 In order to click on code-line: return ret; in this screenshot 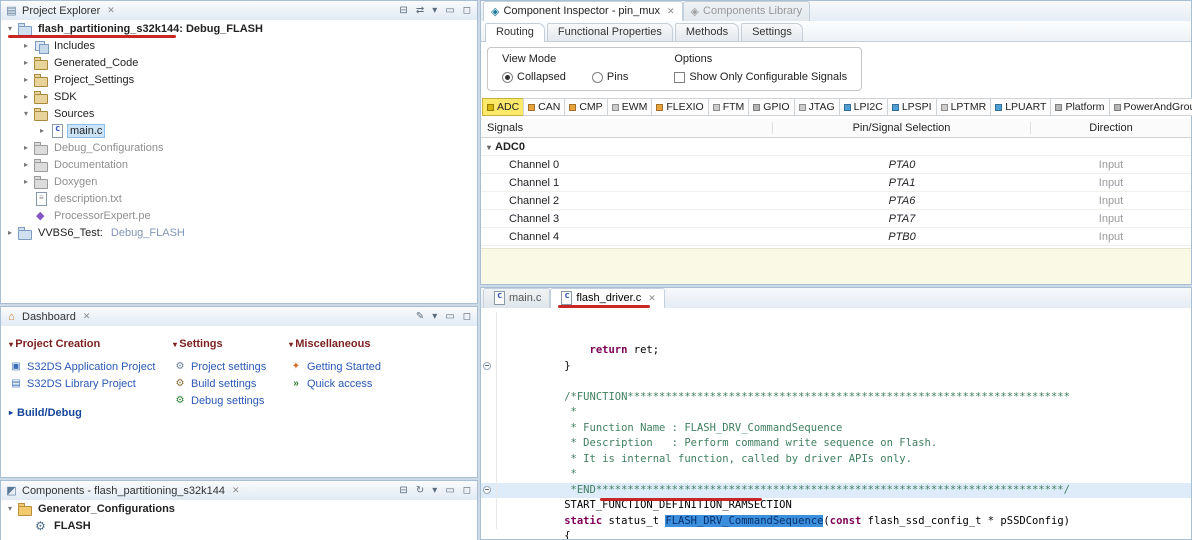, I will do `click(836, 334)`.